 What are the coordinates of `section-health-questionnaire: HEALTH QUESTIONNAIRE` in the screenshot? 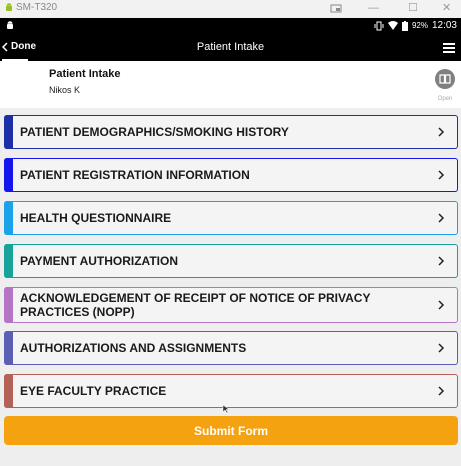 It's located at (231, 218).